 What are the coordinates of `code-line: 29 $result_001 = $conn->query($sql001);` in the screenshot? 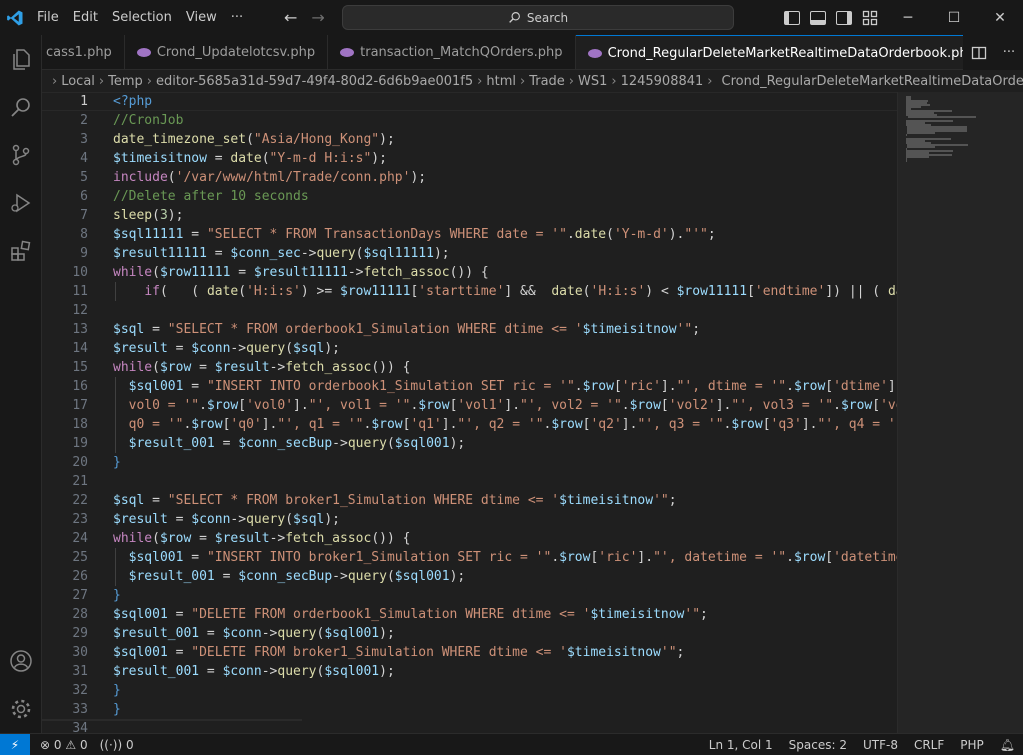 It's located at (469, 633).